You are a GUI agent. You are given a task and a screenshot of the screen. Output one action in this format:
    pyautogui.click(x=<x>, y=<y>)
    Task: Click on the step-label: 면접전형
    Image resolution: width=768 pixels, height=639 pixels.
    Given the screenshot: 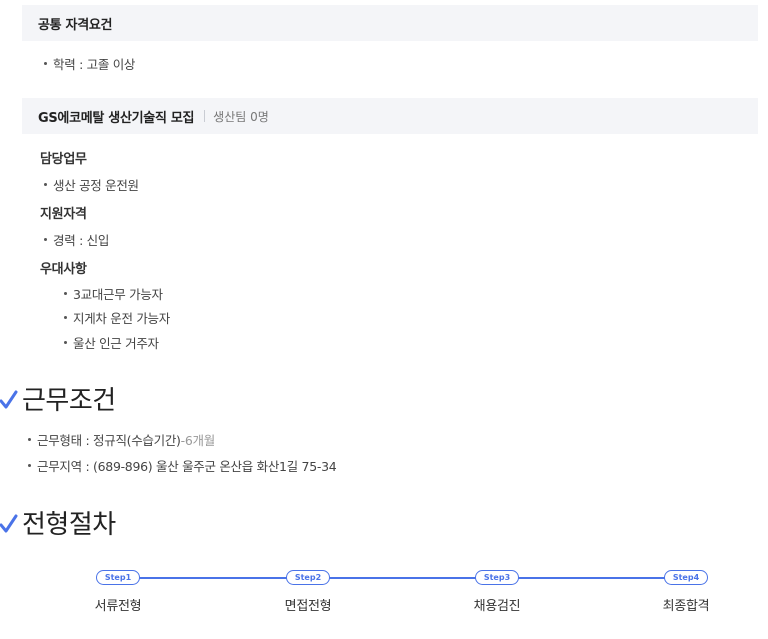 What is the action you would take?
    pyautogui.click(x=308, y=606)
    